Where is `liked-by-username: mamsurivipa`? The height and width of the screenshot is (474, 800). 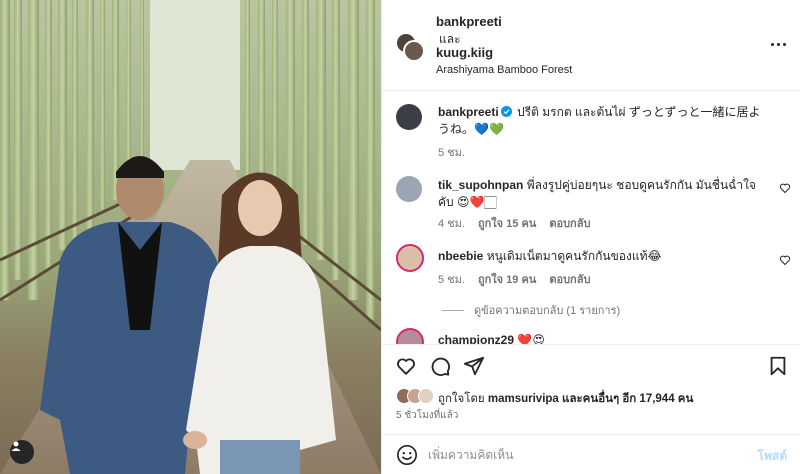 liked-by-username: mamsurivipa is located at coordinates (523, 399).